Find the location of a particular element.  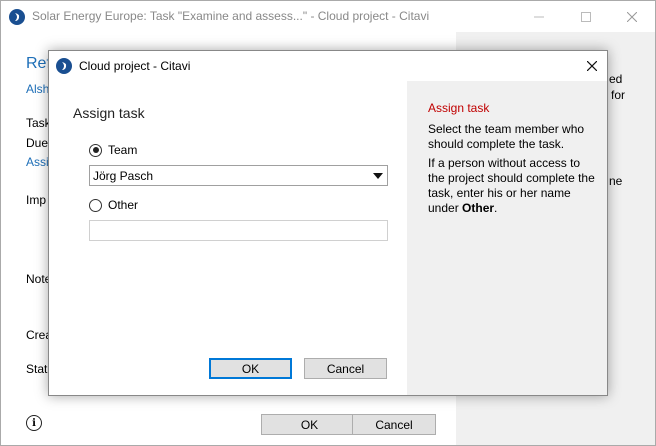

other-radio-option: Other is located at coordinates (113, 205).